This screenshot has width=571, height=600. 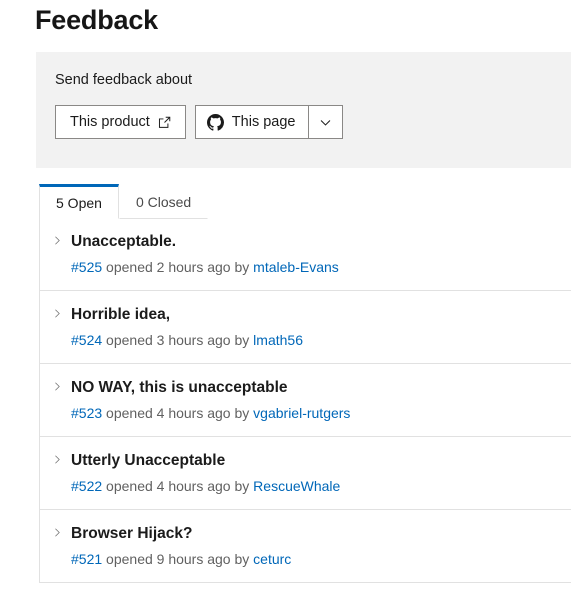 What do you see at coordinates (321, 315) in the screenshot?
I see `issue-title: Horrible idea,` at bounding box center [321, 315].